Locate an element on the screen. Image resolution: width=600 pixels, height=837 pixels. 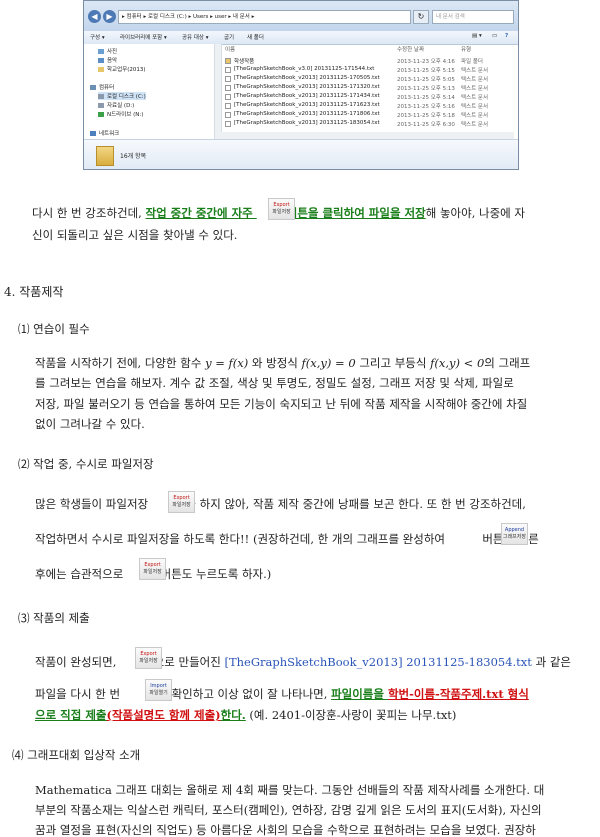
details-pane: 16개 항목 is located at coordinates (301, 154).